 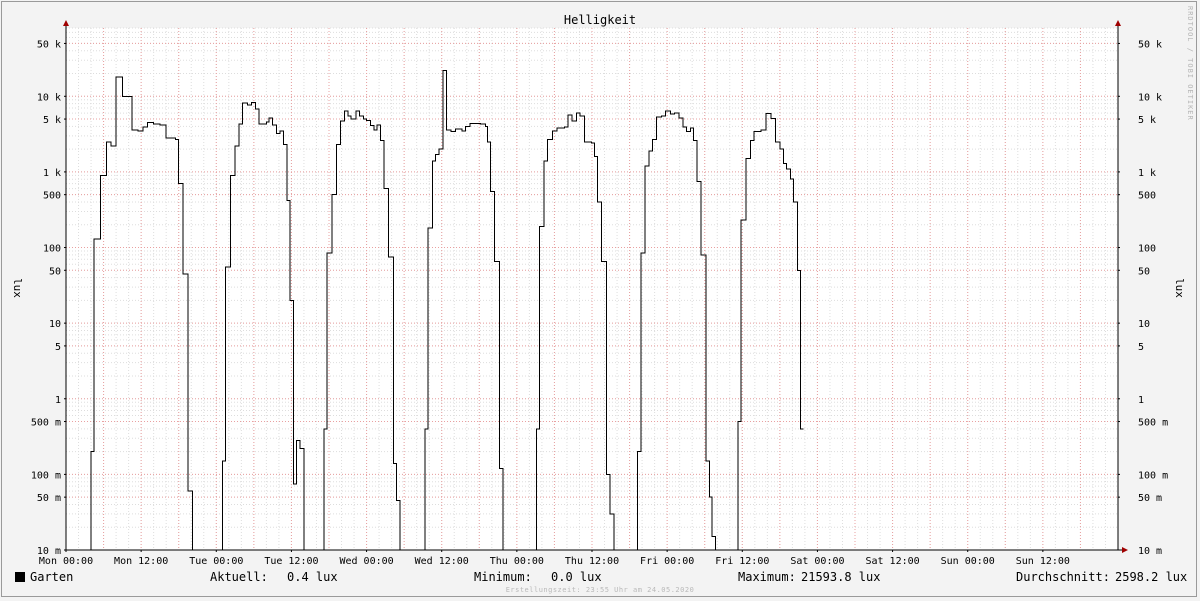 I want to click on x-tick-label: Thu 12:00, so click(x=592, y=561).